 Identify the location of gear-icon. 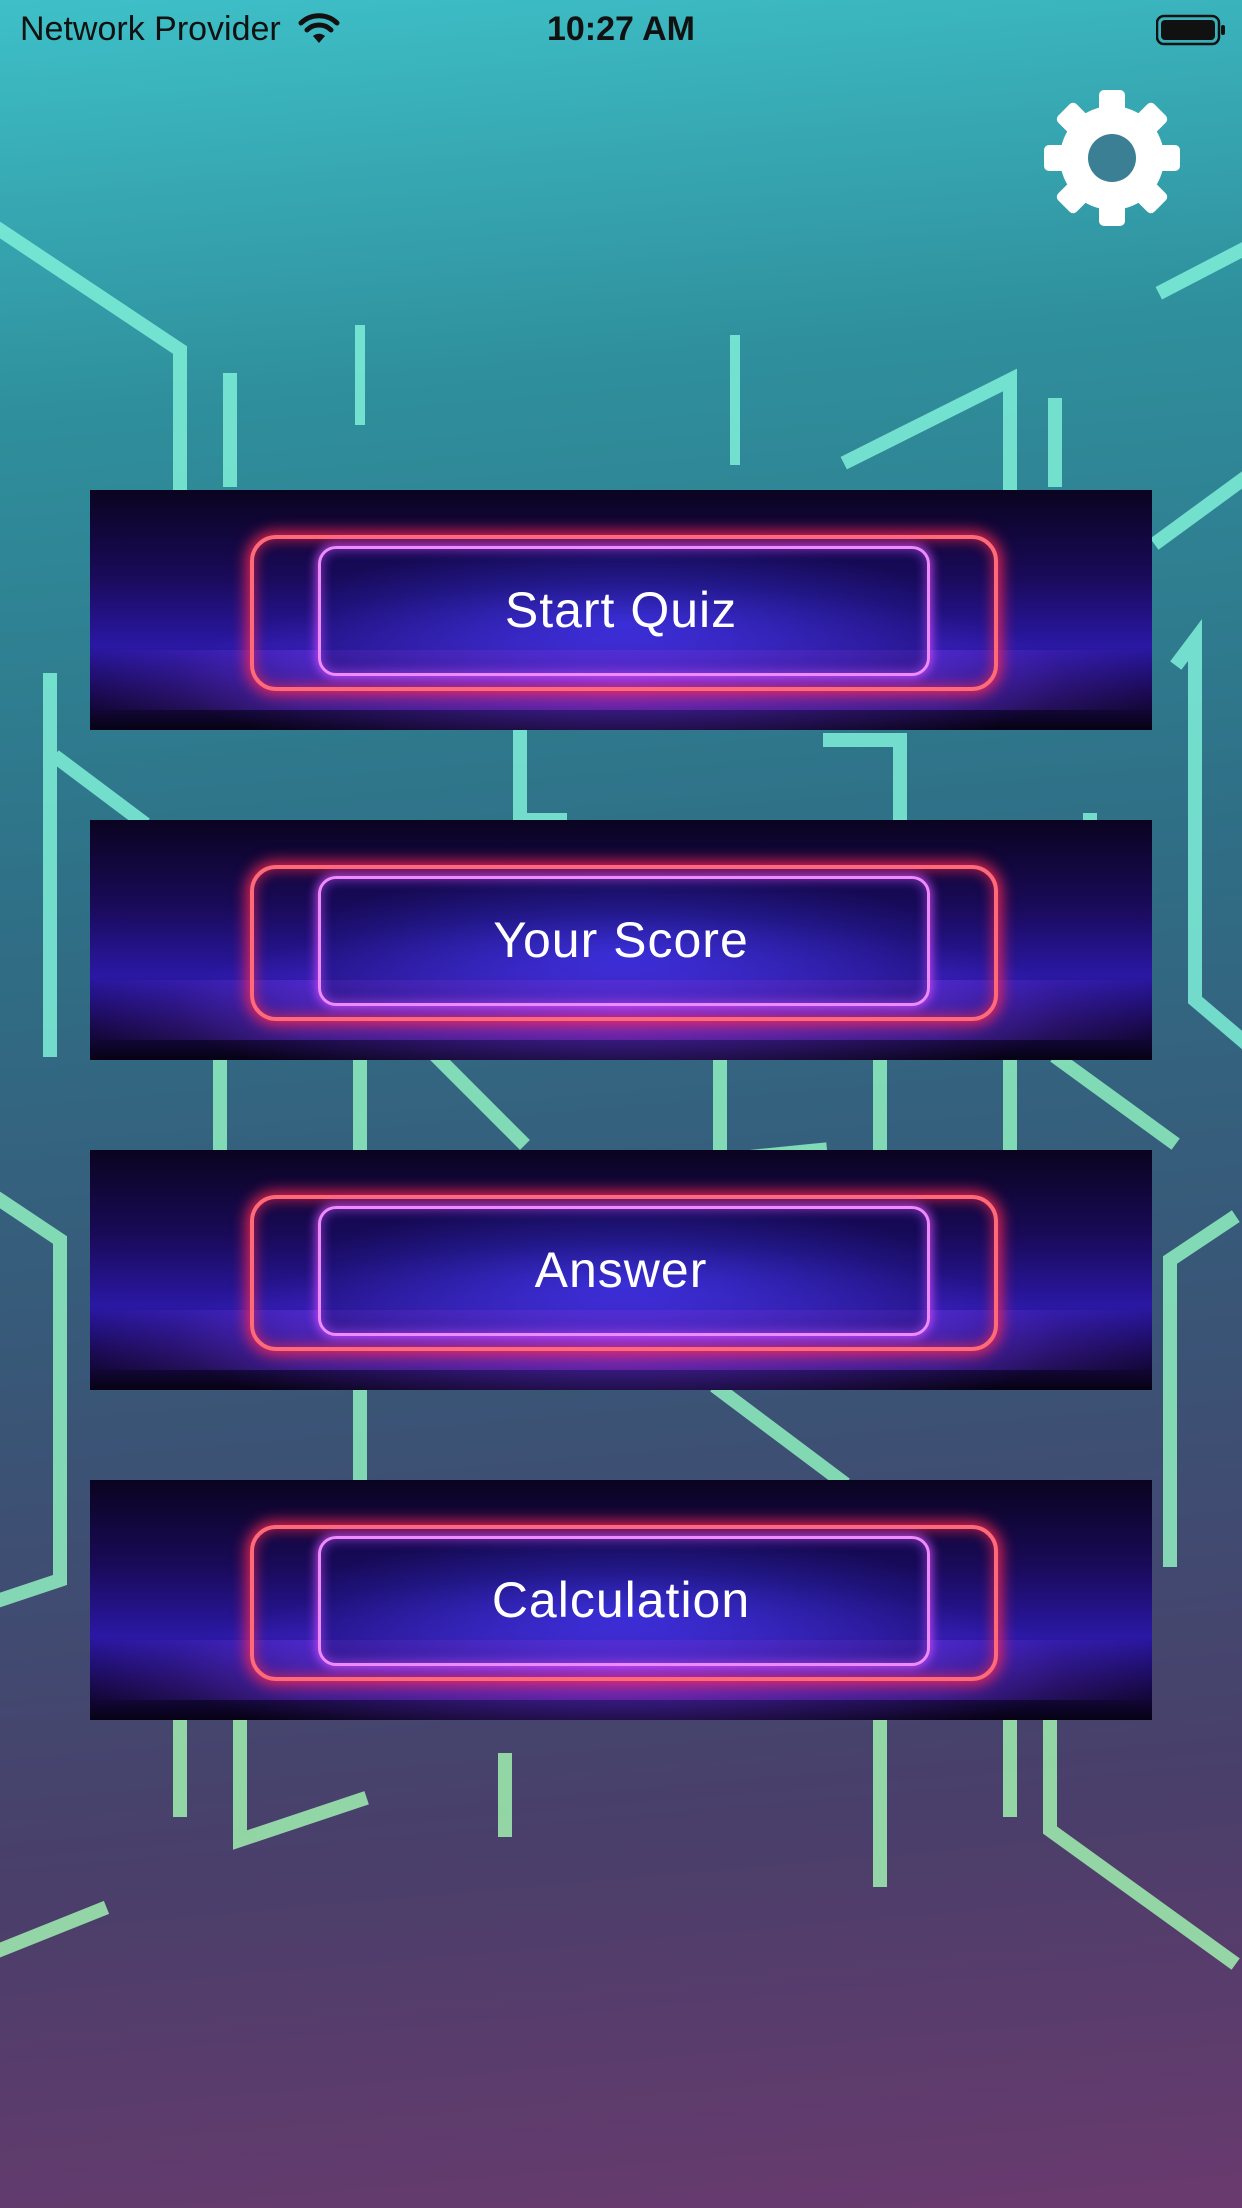
(1112, 158).